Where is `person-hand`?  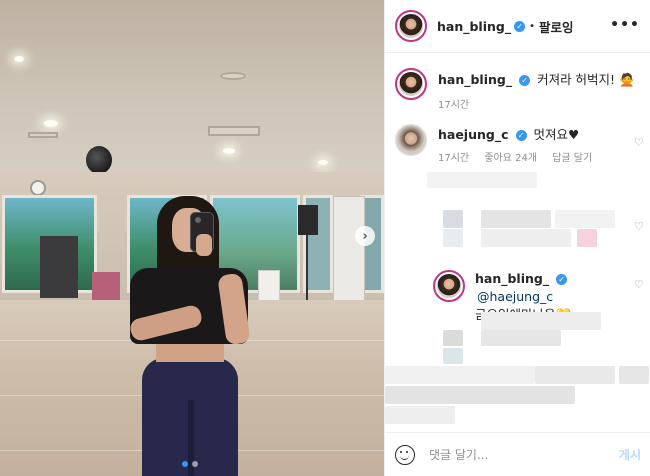
person-hand is located at coordinates (204, 245).